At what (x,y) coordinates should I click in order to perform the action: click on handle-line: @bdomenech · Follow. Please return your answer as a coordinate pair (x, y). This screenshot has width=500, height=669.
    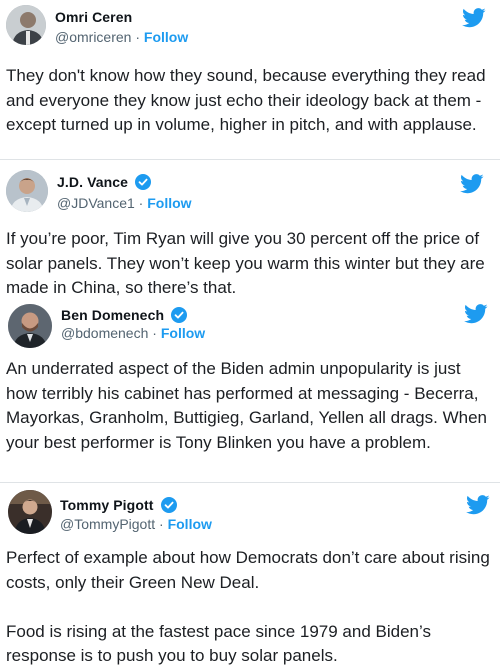
    Looking at the image, I should click on (133, 333).